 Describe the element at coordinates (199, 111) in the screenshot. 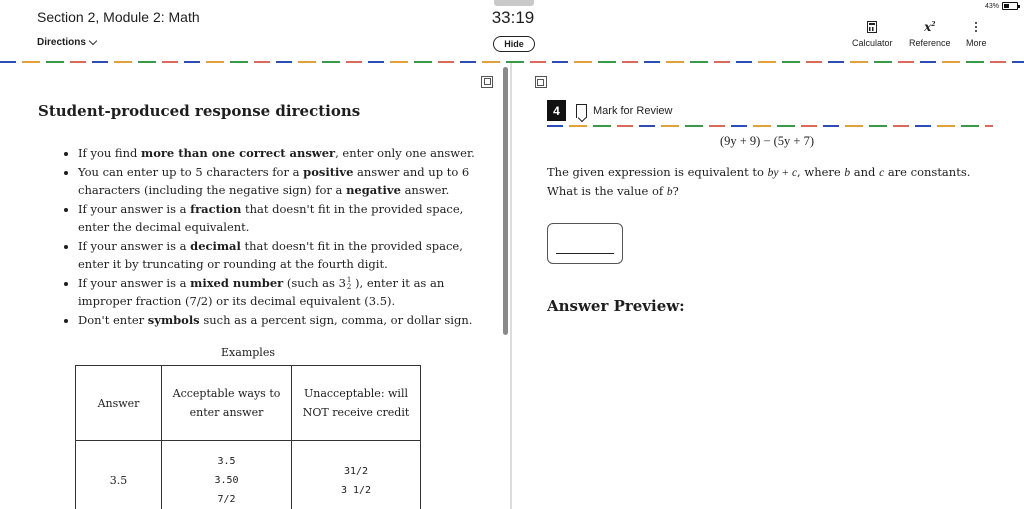

I see `directions-title: Student-produced response directions` at that location.